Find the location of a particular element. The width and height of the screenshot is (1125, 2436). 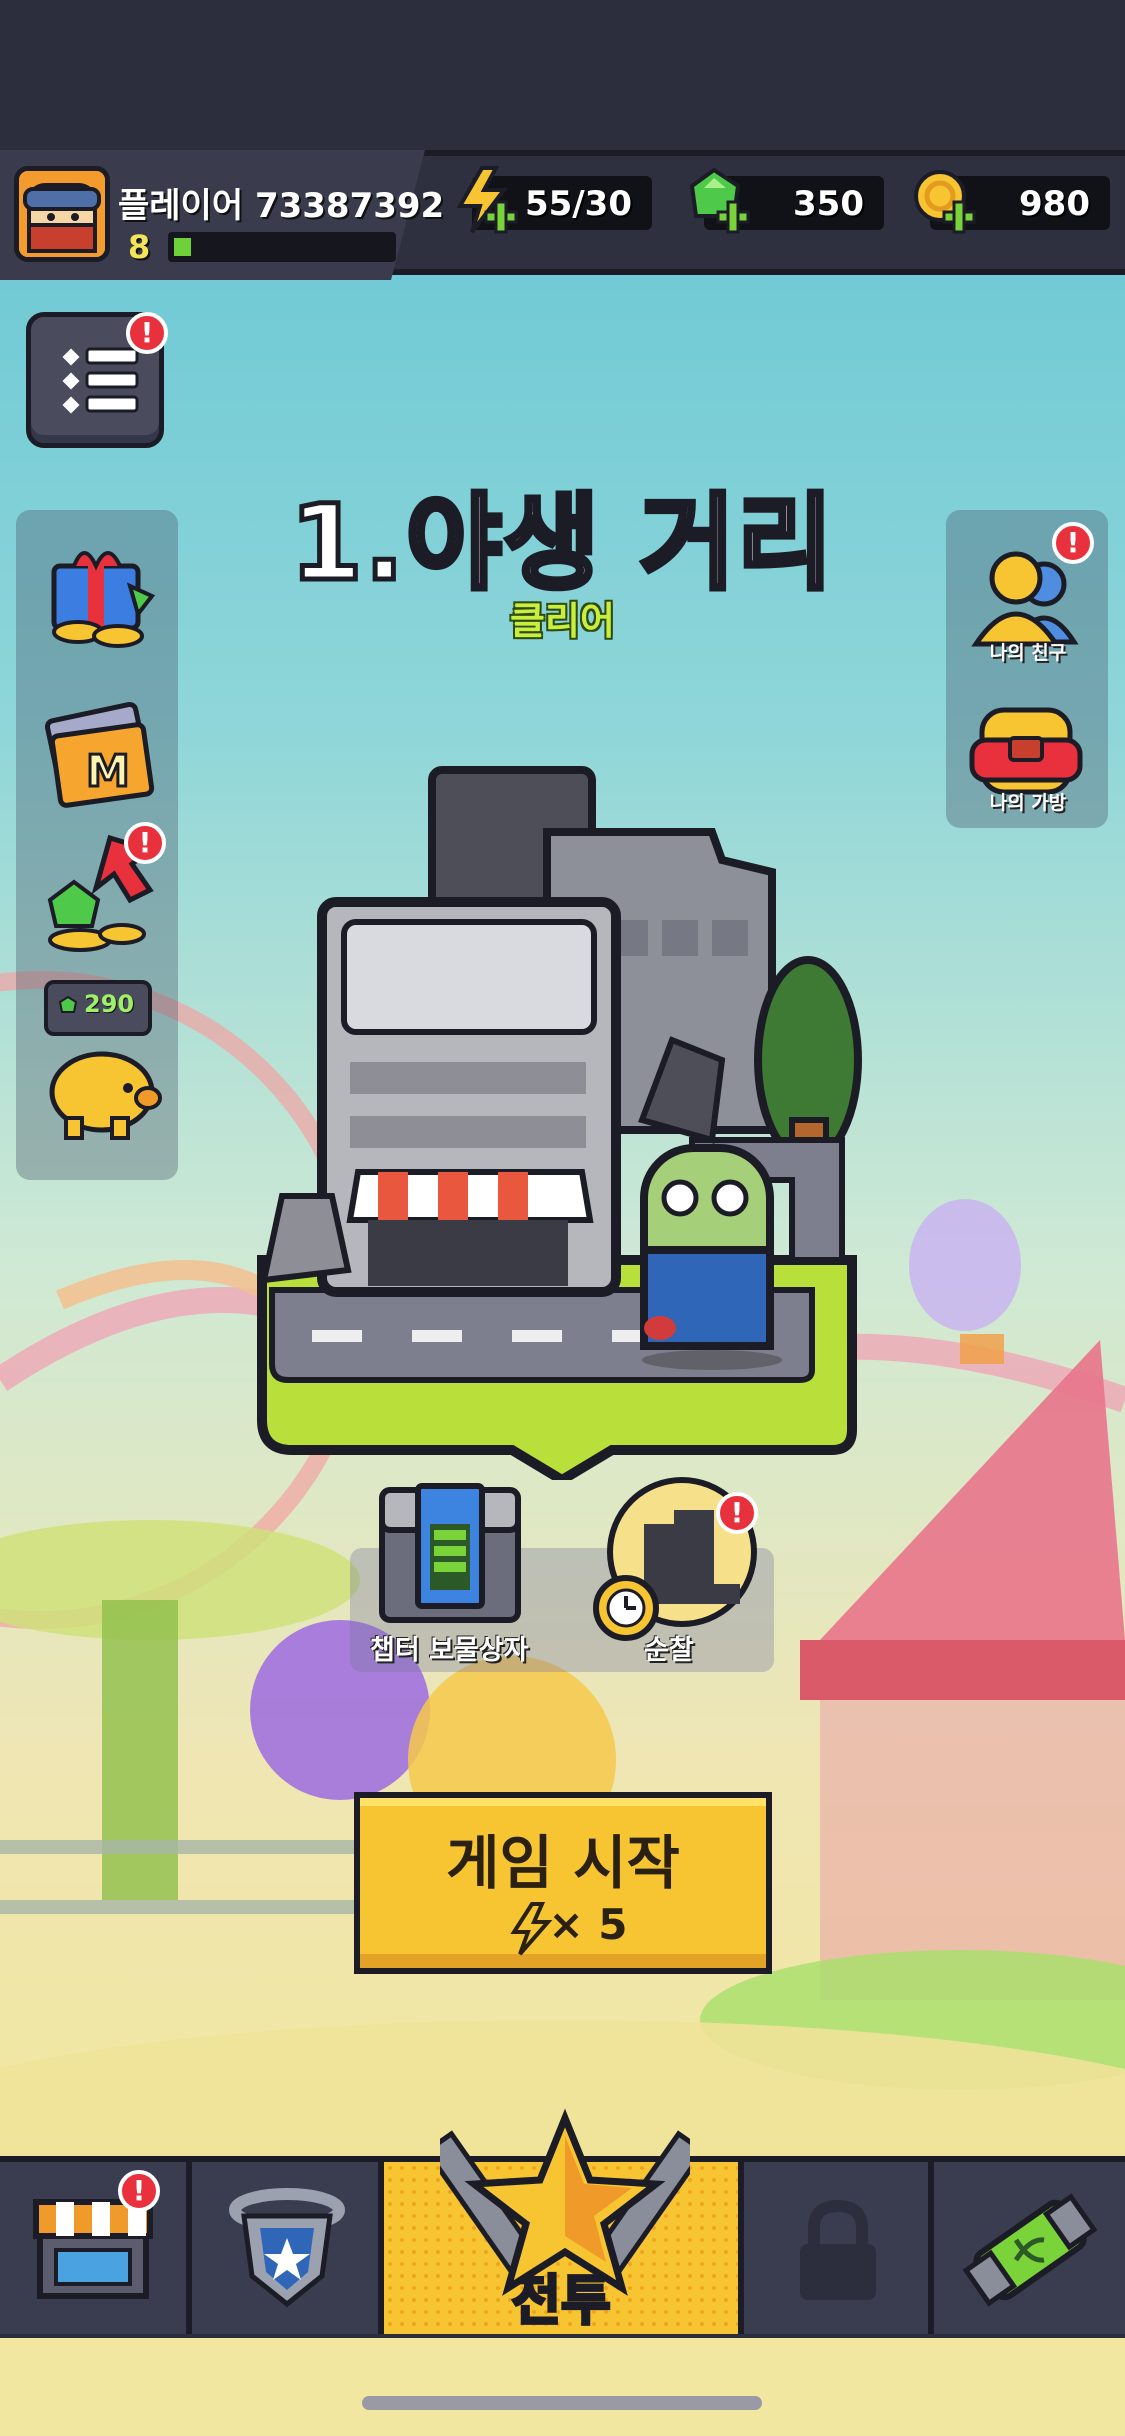

nav-tab-equipment is located at coordinates (288, 2248).